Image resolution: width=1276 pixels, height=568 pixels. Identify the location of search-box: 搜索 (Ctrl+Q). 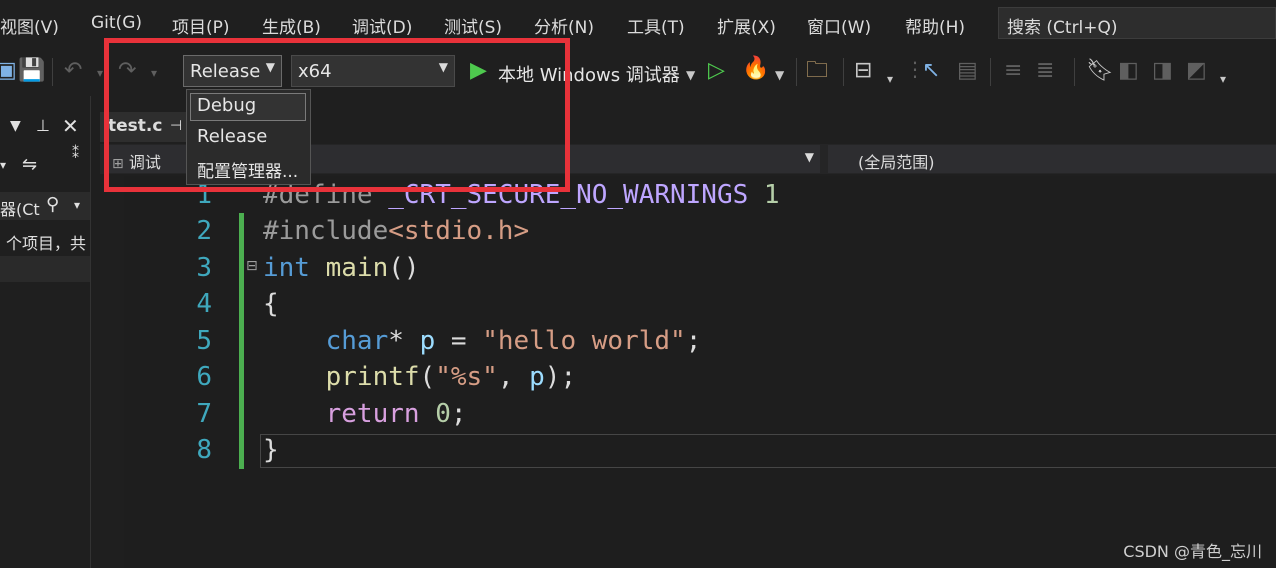
(1137, 23).